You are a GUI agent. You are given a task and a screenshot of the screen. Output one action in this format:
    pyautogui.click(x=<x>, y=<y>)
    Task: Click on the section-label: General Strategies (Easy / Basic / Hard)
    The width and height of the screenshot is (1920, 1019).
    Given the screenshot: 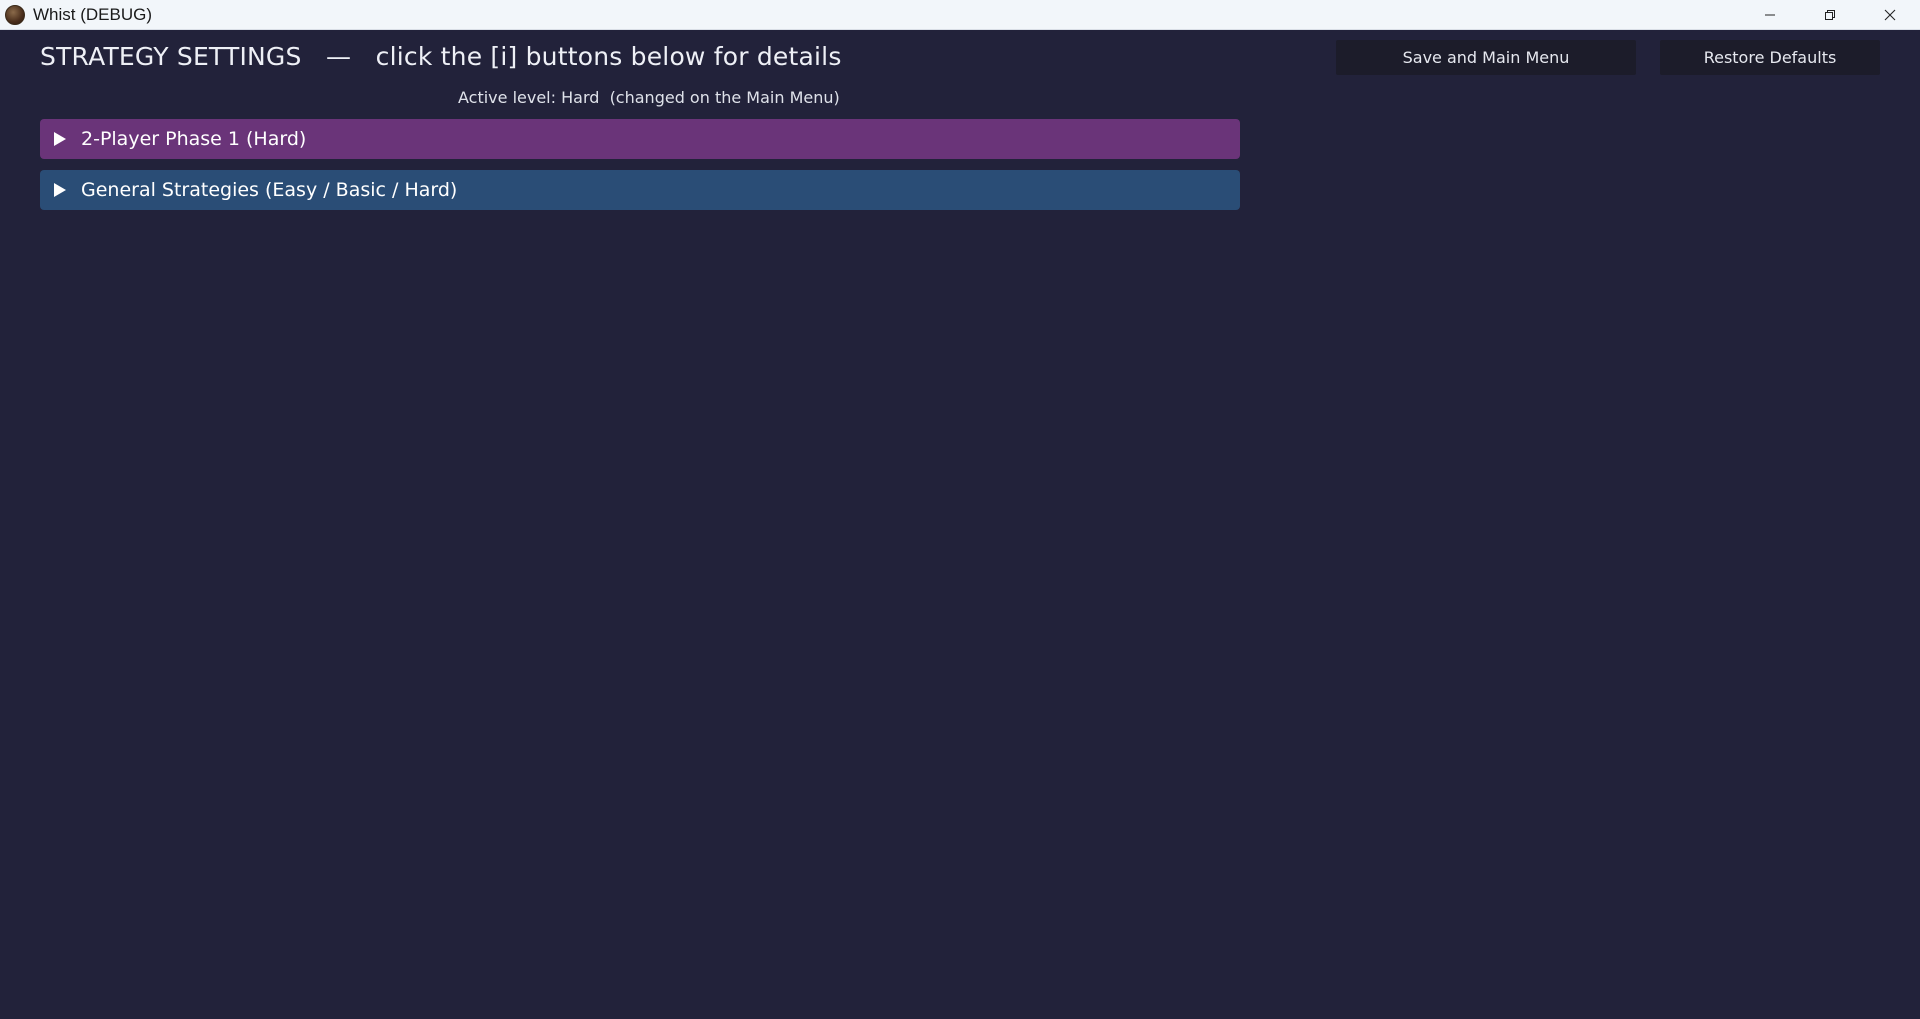 What is the action you would take?
    pyautogui.click(x=269, y=190)
    